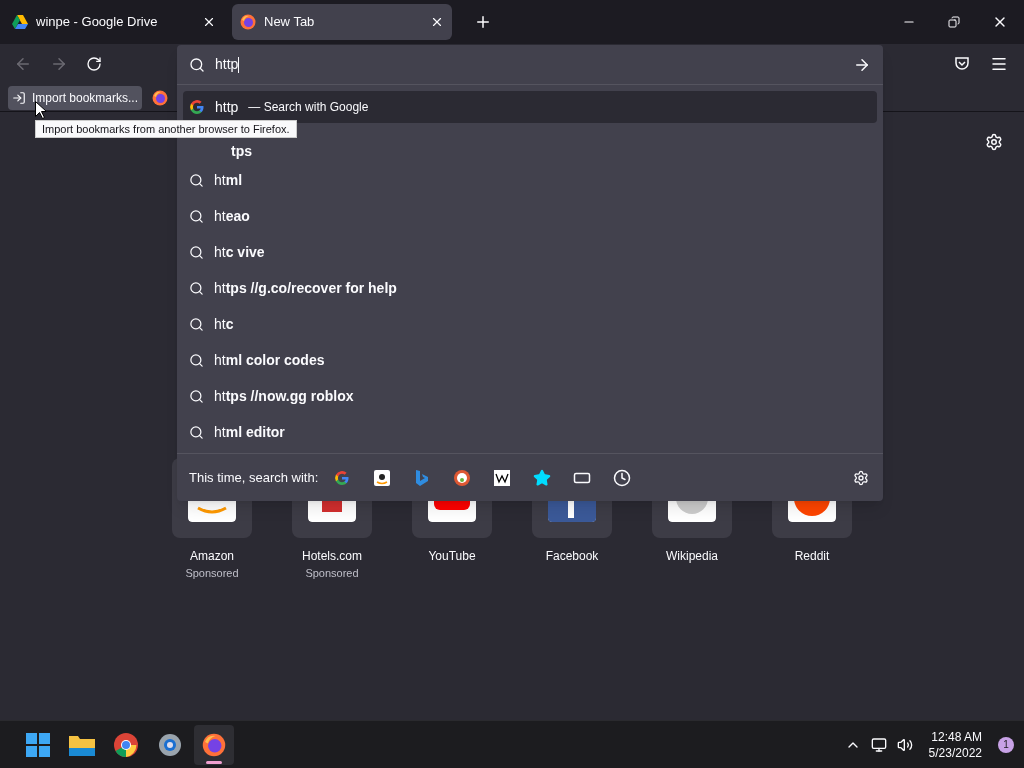 The height and width of the screenshot is (768, 1024). What do you see at coordinates (254, 477) in the screenshot?
I see `search-with-label: This time, search with:` at bounding box center [254, 477].